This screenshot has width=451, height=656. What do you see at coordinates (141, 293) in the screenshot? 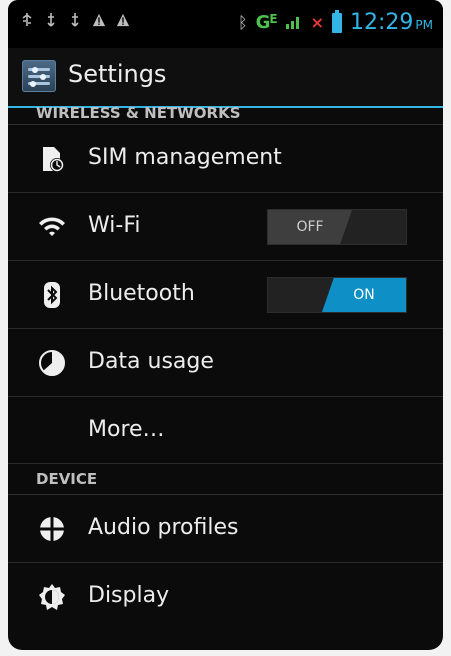
I see `bluetooth-label: Bluetooth` at bounding box center [141, 293].